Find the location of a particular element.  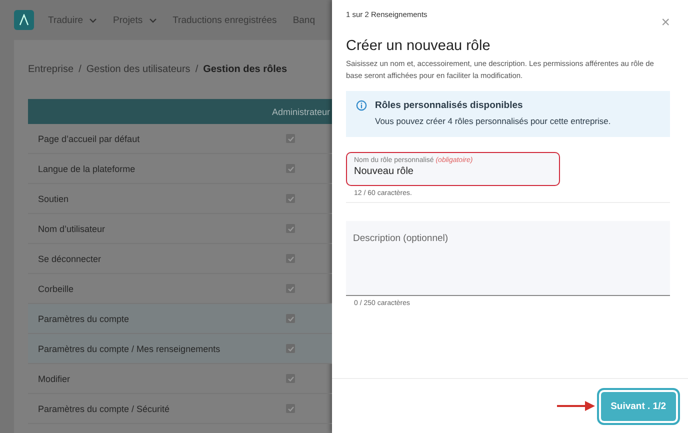

nav-menu-item: Traductions enregistrées is located at coordinates (227, 20).